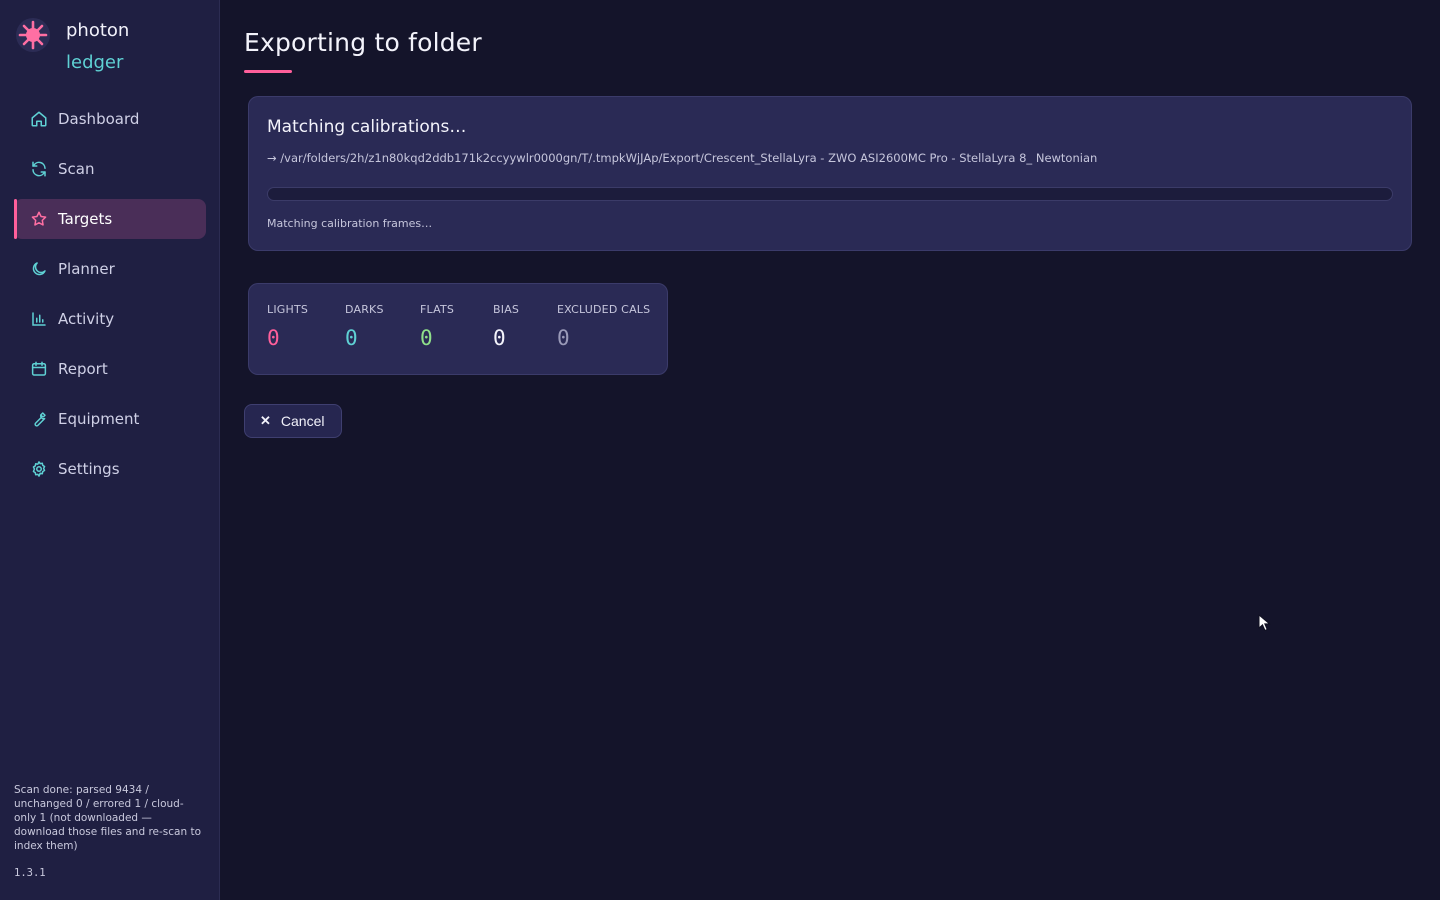 This screenshot has height=900, width=1440. What do you see at coordinates (364, 309) in the screenshot?
I see `stat-label: DARKS` at bounding box center [364, 309].